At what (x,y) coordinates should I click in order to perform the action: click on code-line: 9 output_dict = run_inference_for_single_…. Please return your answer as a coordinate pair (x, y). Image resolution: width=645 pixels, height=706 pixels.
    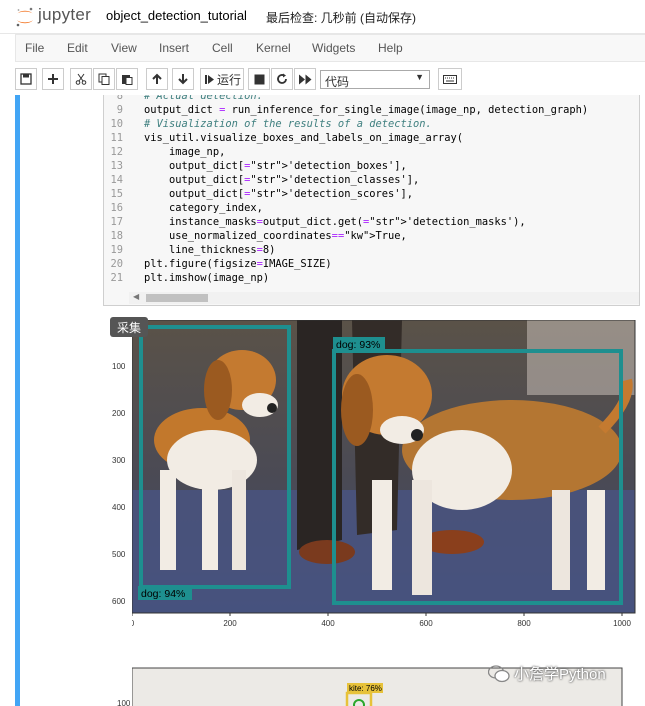
    Looking at the image, I should click on (372, 111).